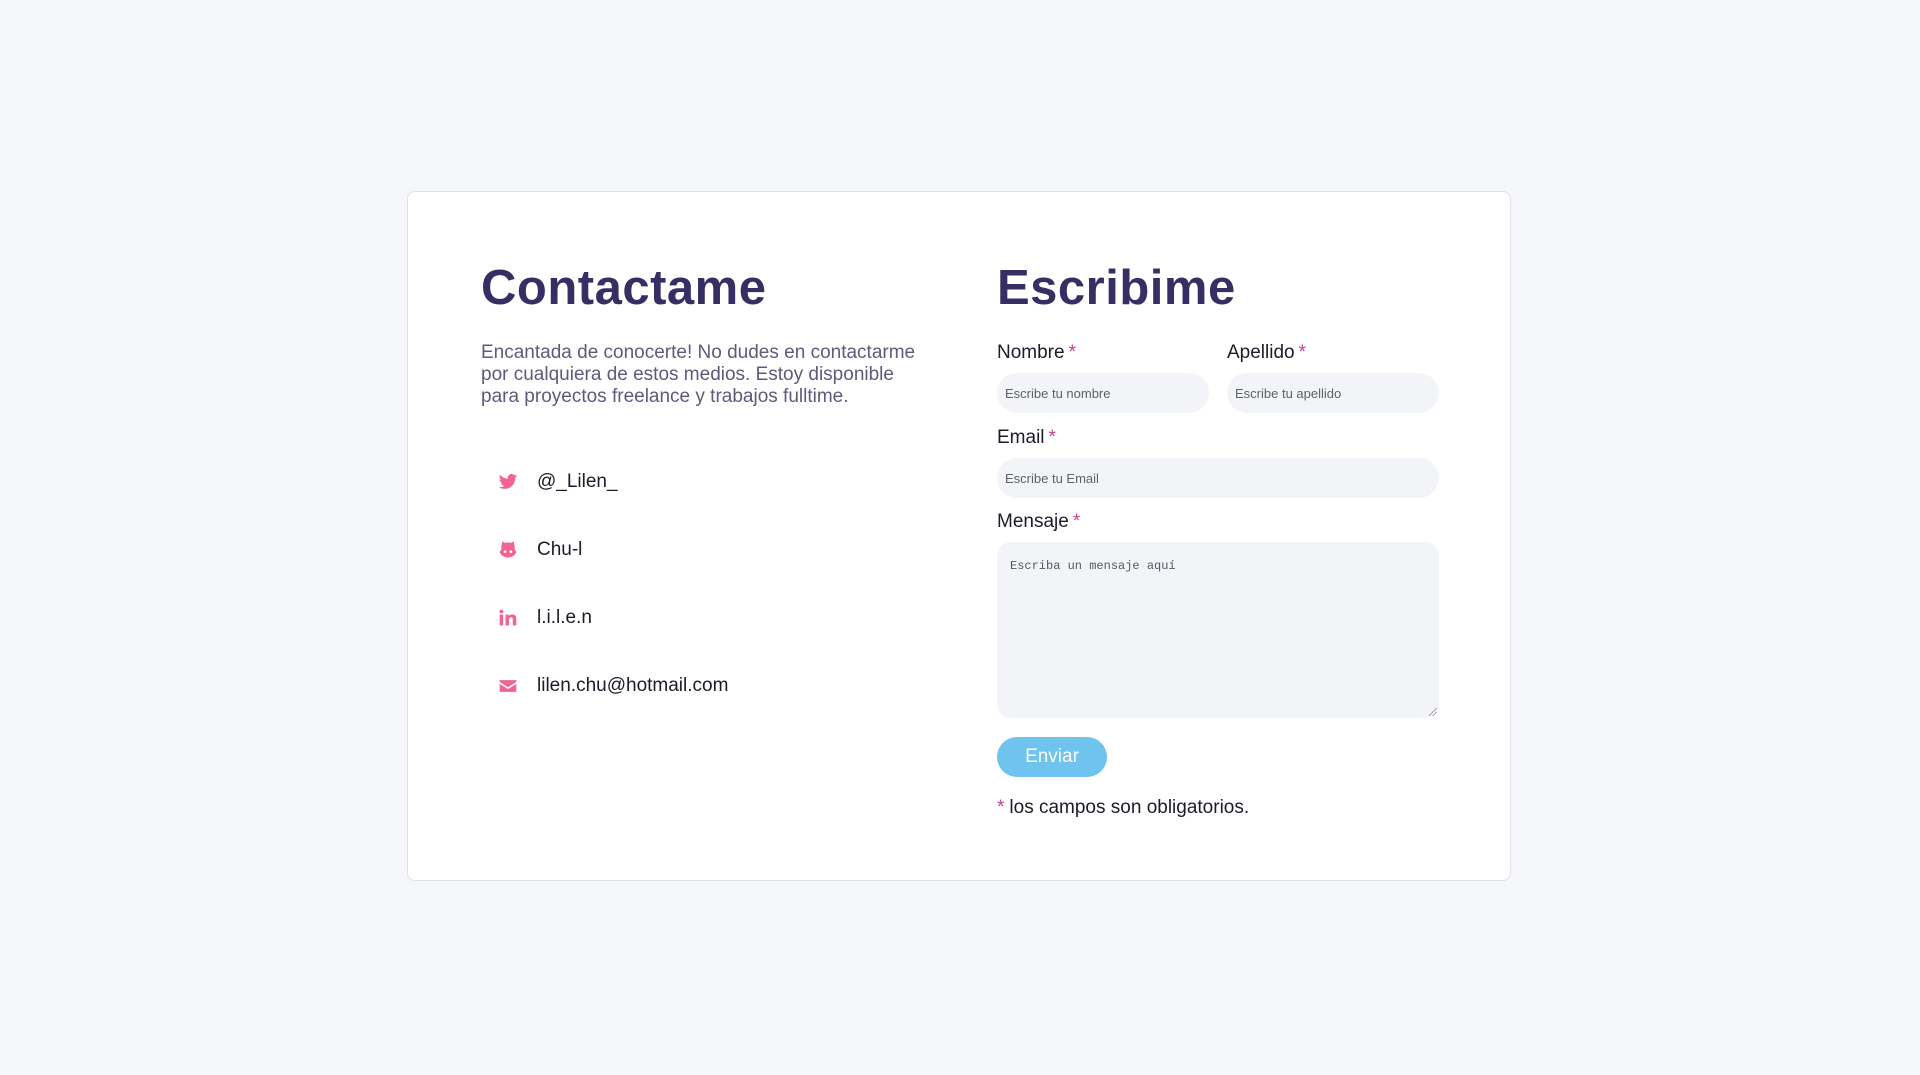  I want to click on mensaje-textarea: Escriba un mensaje aquí, so click(1218, 630).